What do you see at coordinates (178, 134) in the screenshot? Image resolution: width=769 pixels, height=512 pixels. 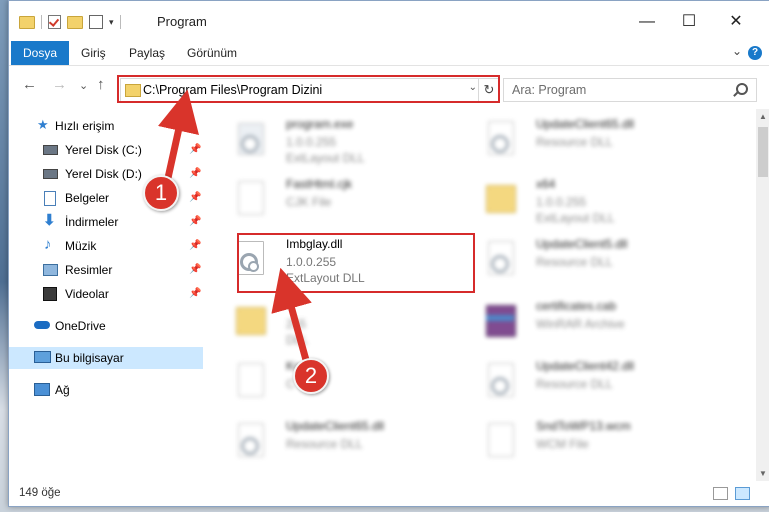 I see `arrow-one` at bounding box center [178, 134].